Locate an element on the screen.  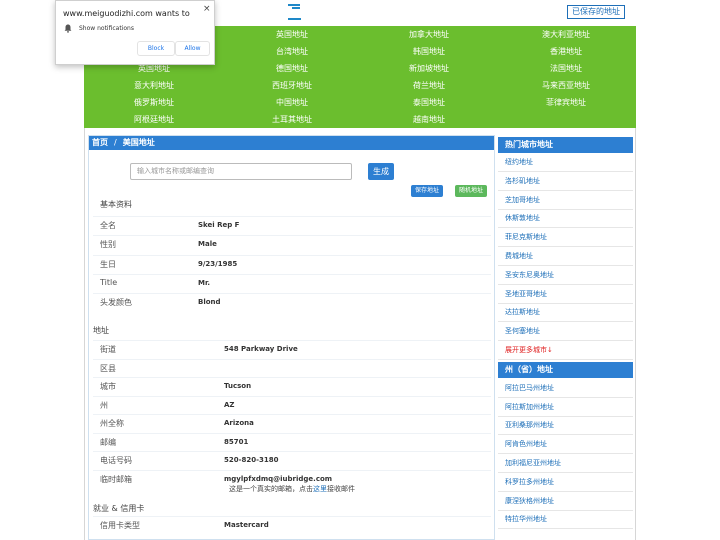
info-row: 全名 Skei Rep F is located at coordinates (292, 225).